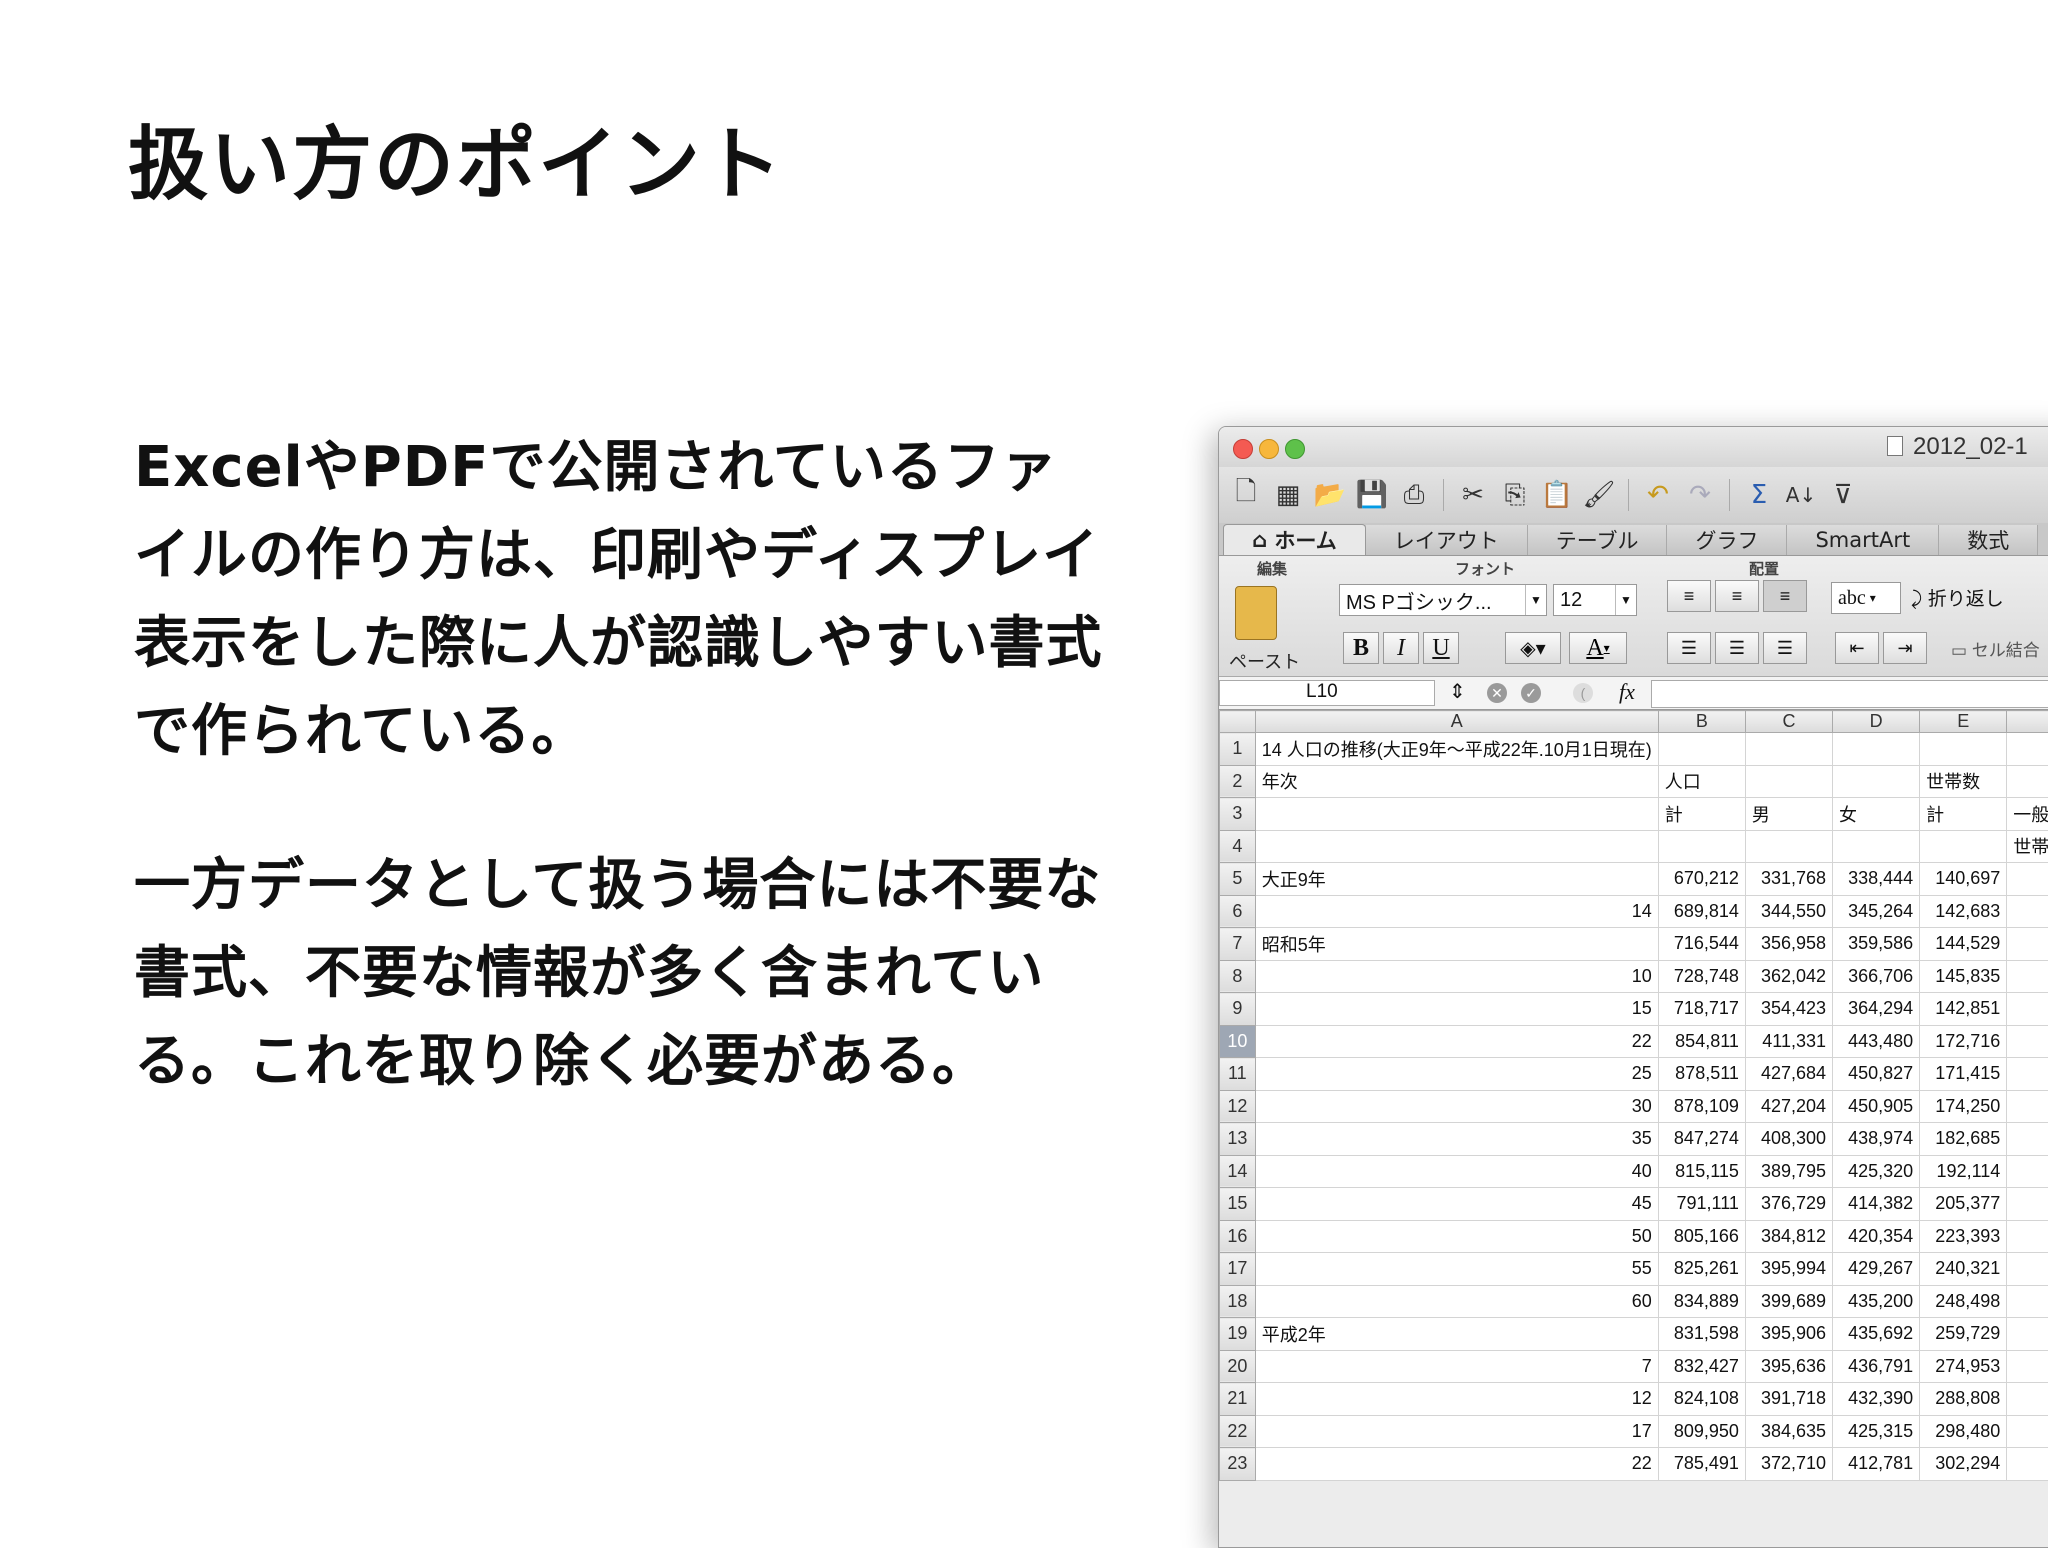 This screenshot has height=1548, width=2048. Describe the element at coordinates (1963, 722) in the screenshot. I see `column-header: E` at that location.